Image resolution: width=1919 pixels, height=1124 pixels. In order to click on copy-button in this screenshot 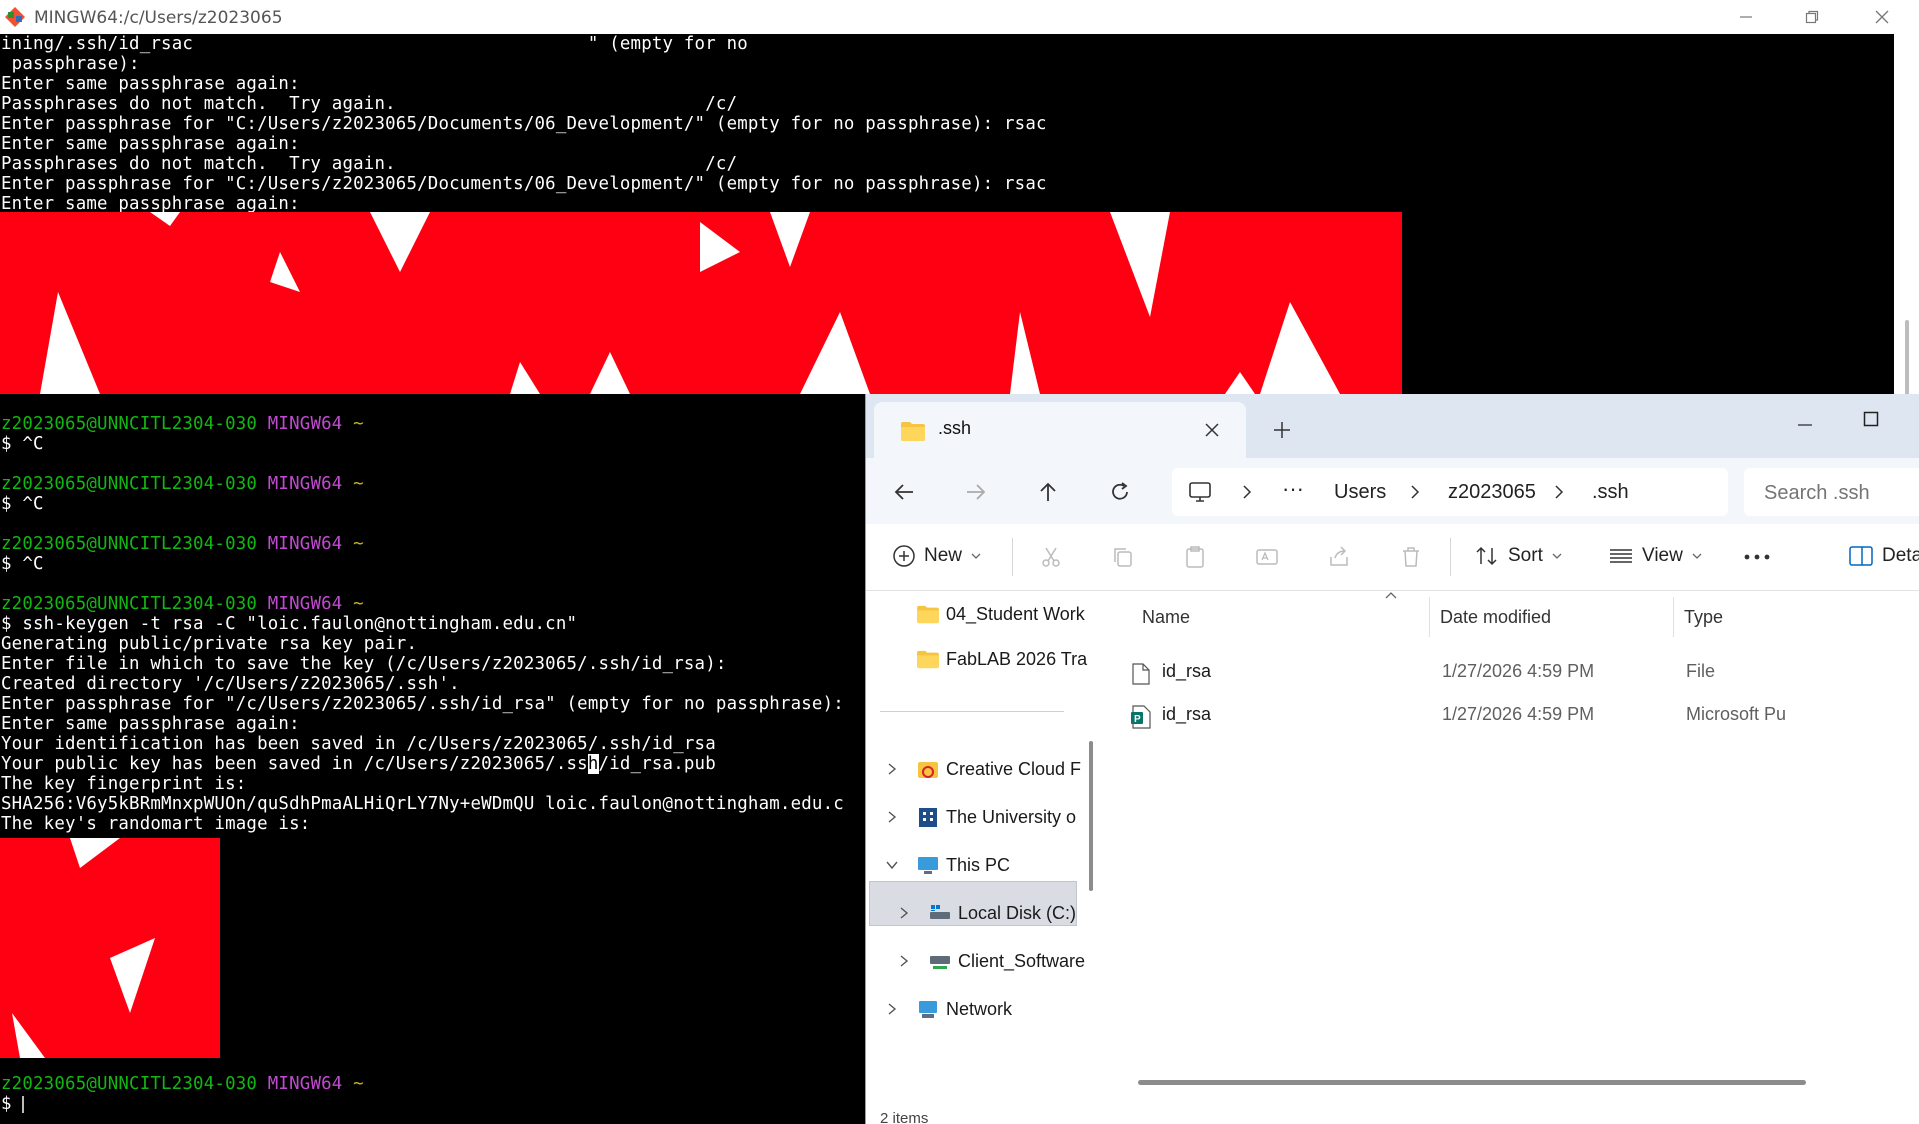, I will do `click(1123, 557)`.